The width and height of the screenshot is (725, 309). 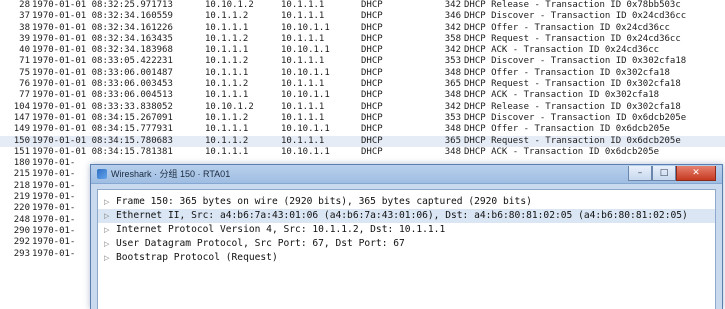 What do you see at coordinates (21, 129) in the screenshot?
I see `packet-no-cell: 149` at bounding box center [21, 129].